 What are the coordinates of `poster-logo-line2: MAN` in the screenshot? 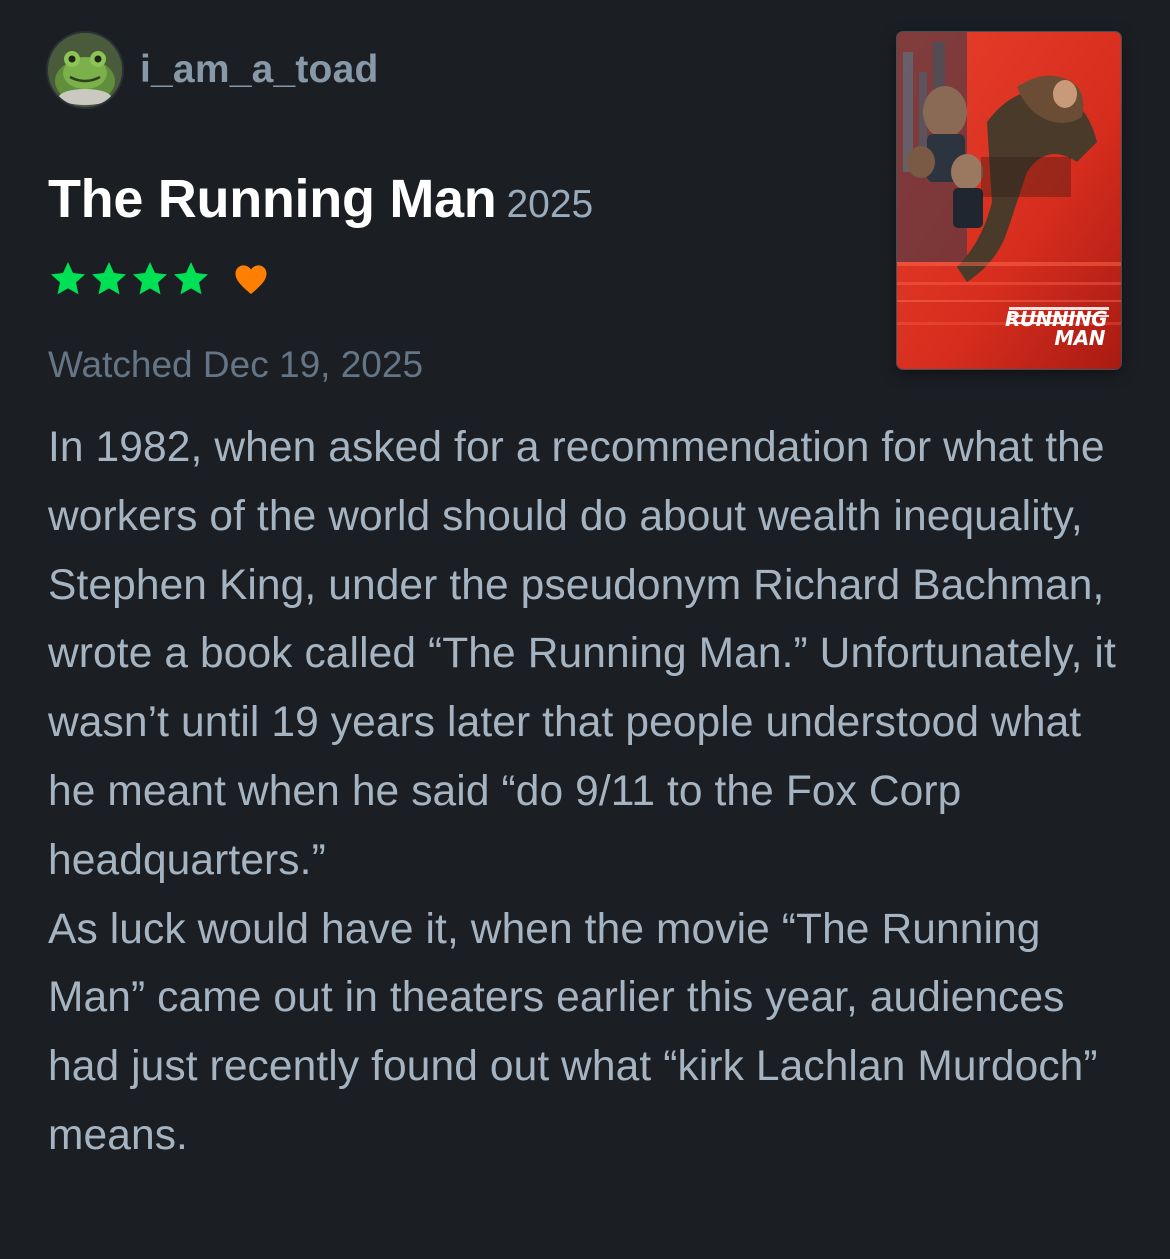 It's located at (1079, 337).